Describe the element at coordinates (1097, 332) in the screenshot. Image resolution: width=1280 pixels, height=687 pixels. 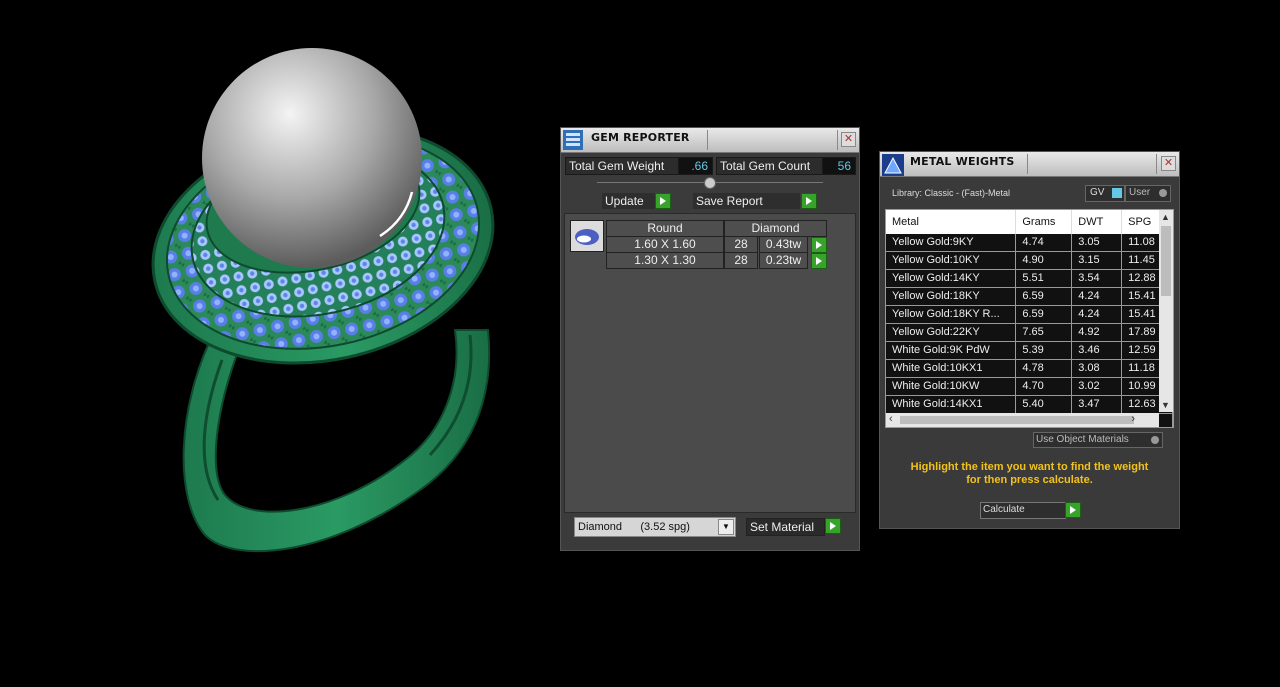
I see `table-cell: 4.92` at that location.